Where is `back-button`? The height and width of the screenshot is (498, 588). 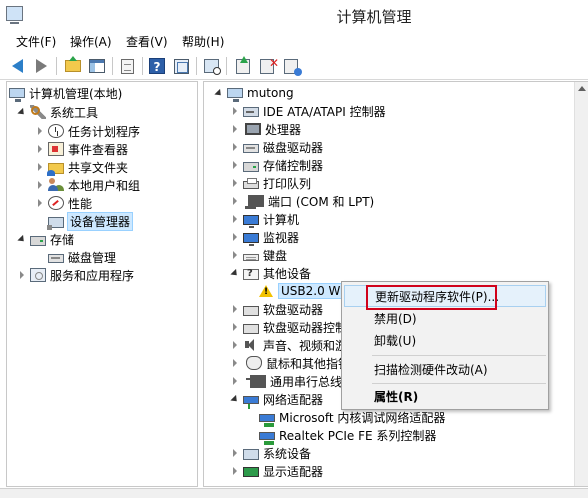 back-button is located at coordinates (17, 66).